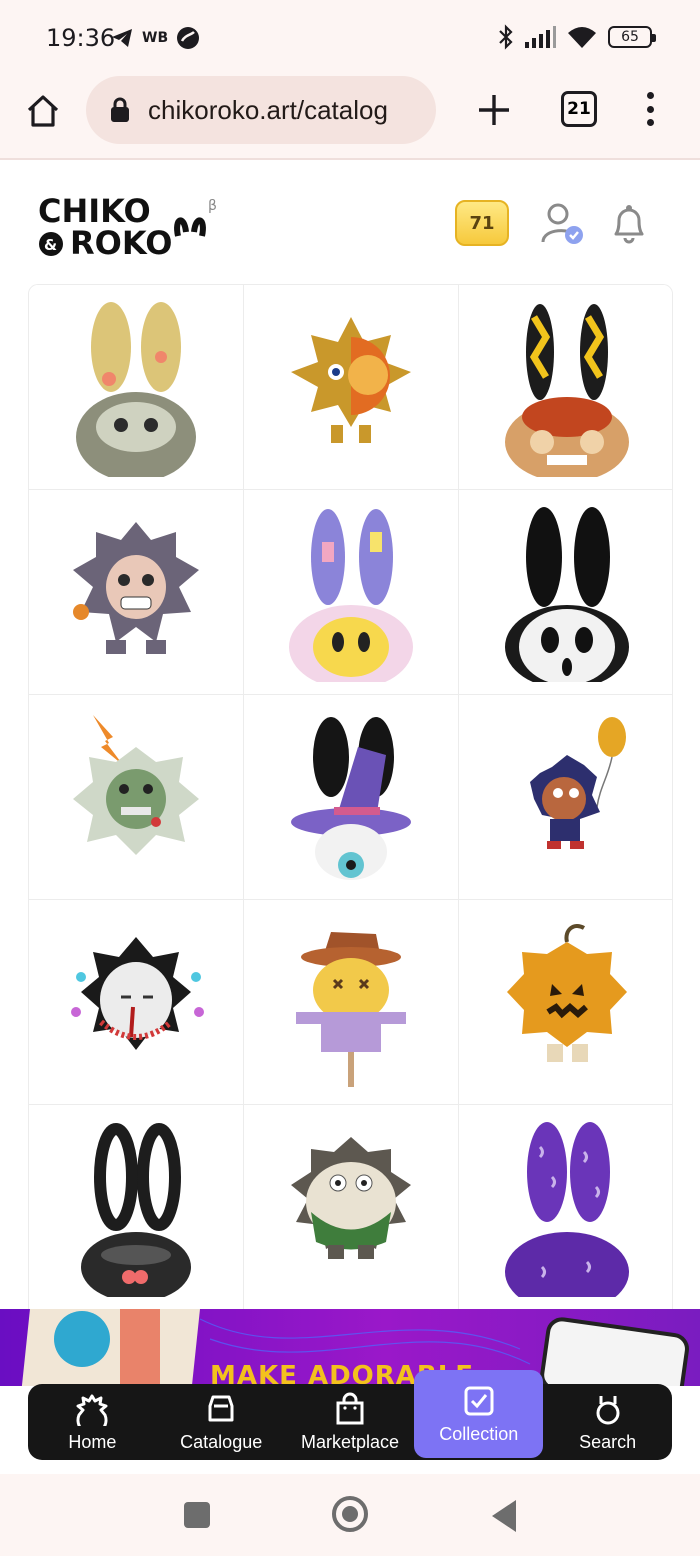 This screenshot has width=700, height=1556. Describe the element at coordinates (120, 109) in the screenshot. I see `lock-icon` at that location.